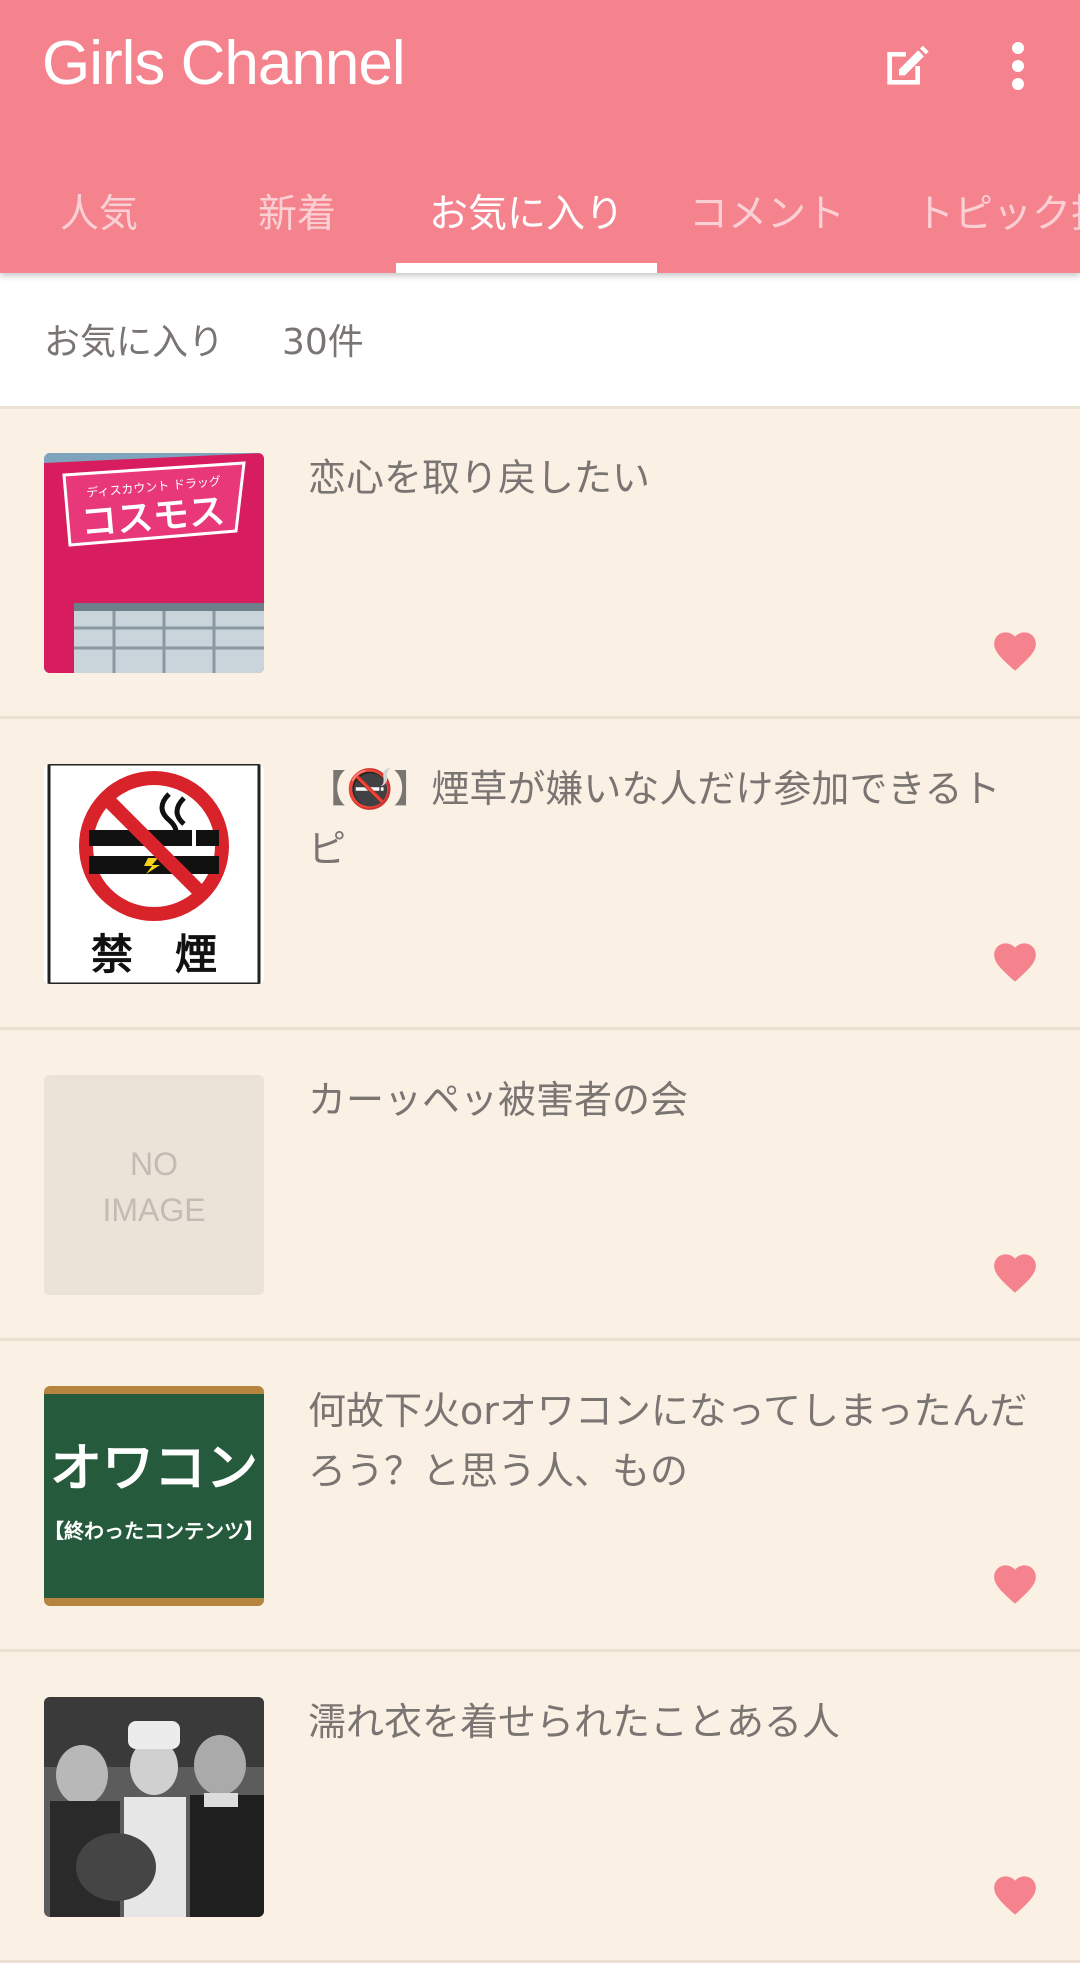  What do you see at coordinates (154, 1531) in the screenshot?
I see `board-subtext: 【終わったコンテンツ】` at bounding box center [154, 1531].